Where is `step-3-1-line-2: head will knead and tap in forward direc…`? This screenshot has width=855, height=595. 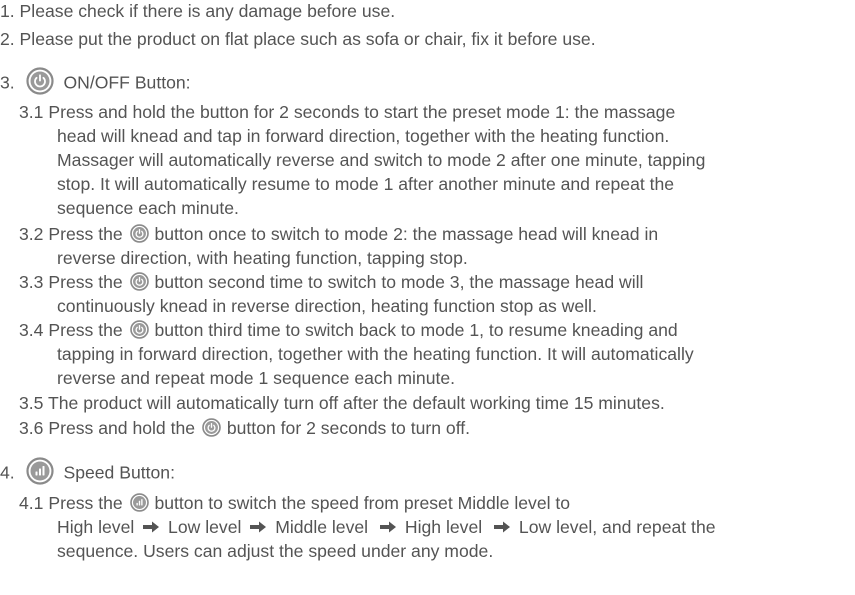
step-3-1-line-2: head will knead and tap in forward direc… is located at coordinates (363, 136).